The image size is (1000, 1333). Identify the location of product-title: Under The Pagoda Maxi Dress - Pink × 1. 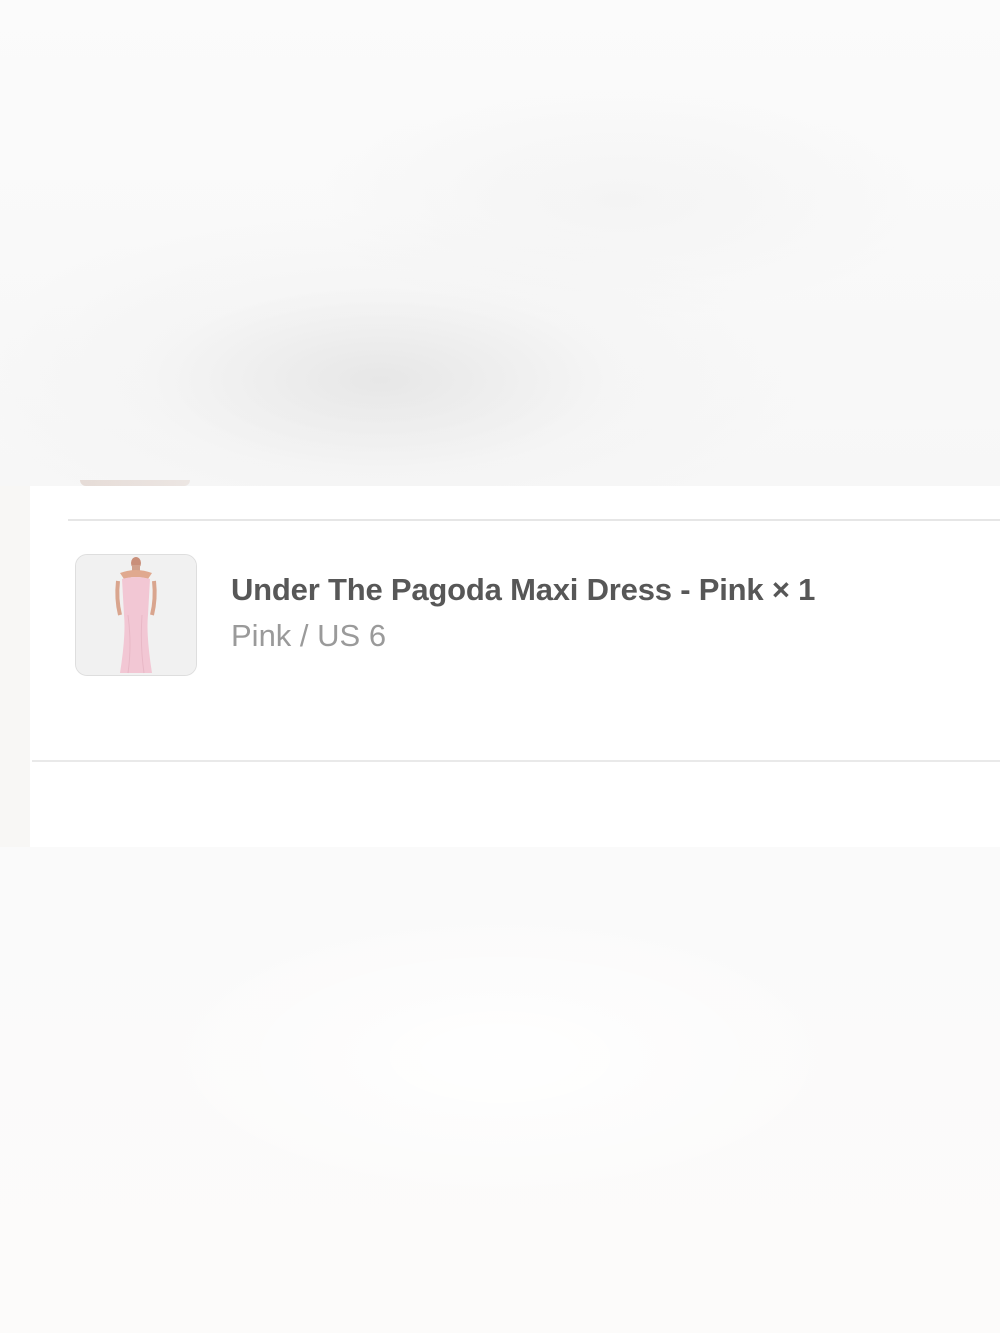
(523, 589).